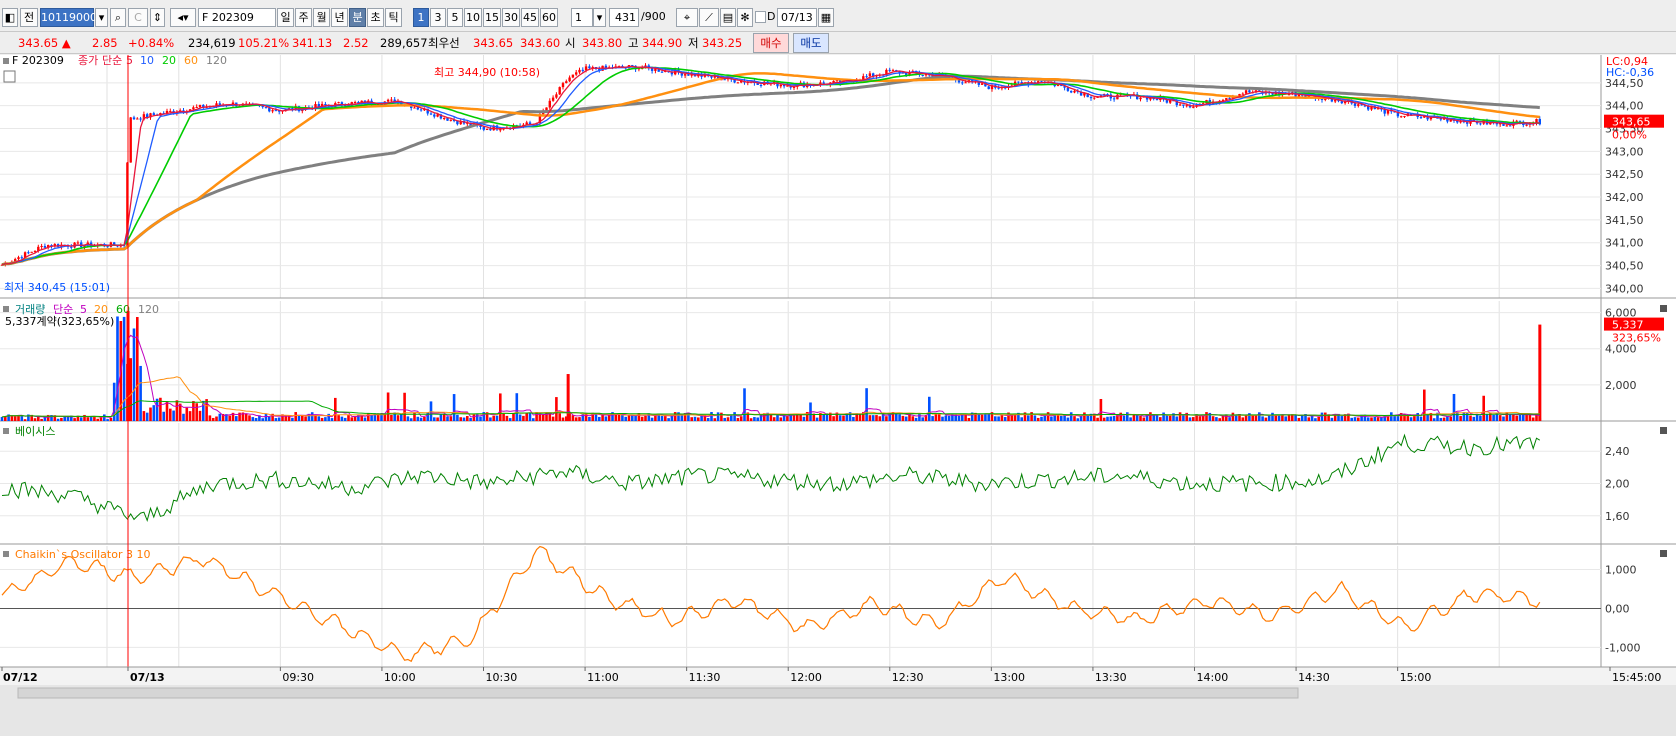 The width and height of the screenshot is (1676, 736). What do you see at coordinates (375, 17) in the screenshot?
I see `period-tab-5: 초` at bounding box center [375, 17].